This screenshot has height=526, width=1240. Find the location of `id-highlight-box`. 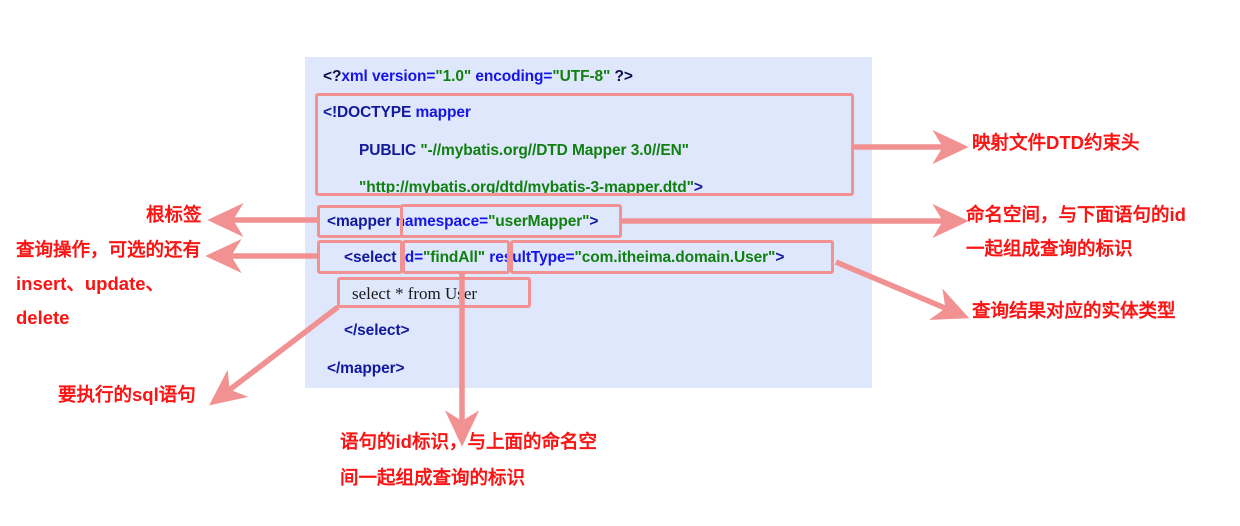

id-highlight-box is located at coordinates (456, 257).